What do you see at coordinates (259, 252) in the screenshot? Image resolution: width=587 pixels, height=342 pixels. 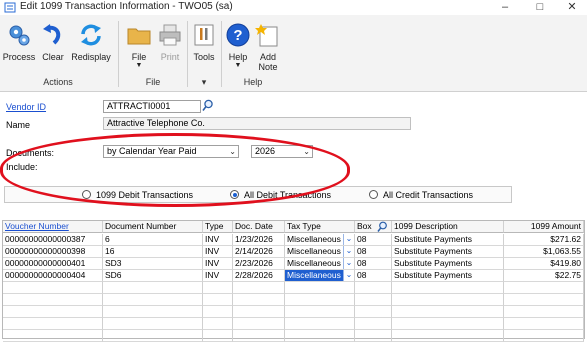 I see `cell-date: 2/14/2026` at bounding box center [259, 252].